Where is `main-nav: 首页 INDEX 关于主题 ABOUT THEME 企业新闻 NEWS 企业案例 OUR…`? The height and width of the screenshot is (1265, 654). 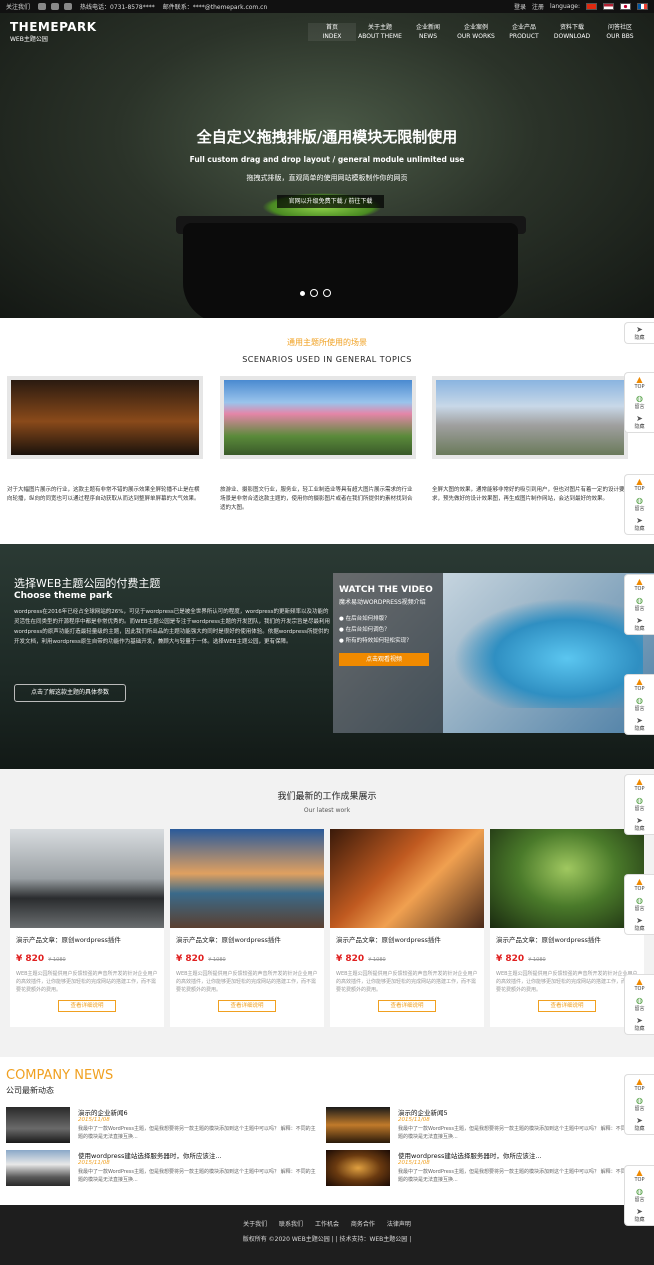 main-nav: 首页 INDEX 关于主题 ABOUT THEME 企业新闻 NEWS 企业案例 OUR… is located at coordinates (476, 31).